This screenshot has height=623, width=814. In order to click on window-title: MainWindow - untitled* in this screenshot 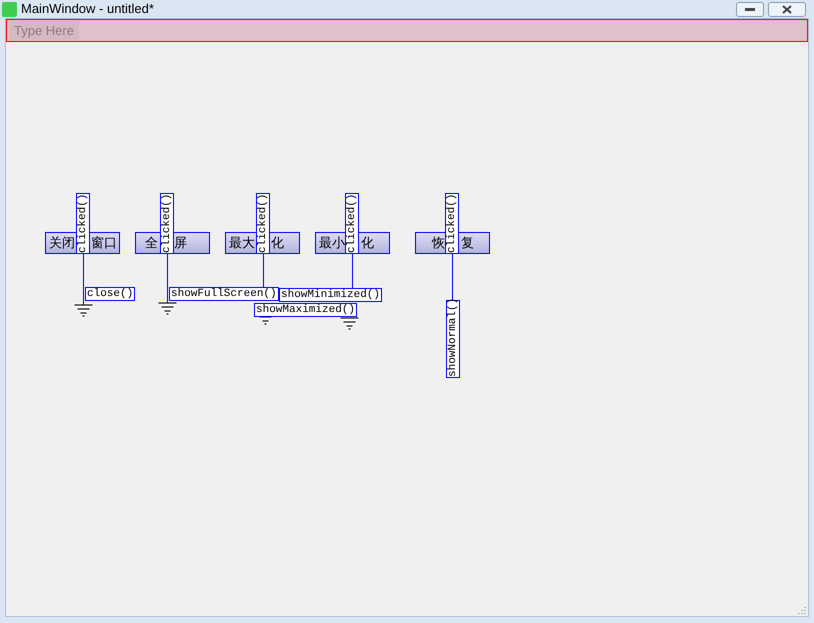, I will do `click(87, 9)`.